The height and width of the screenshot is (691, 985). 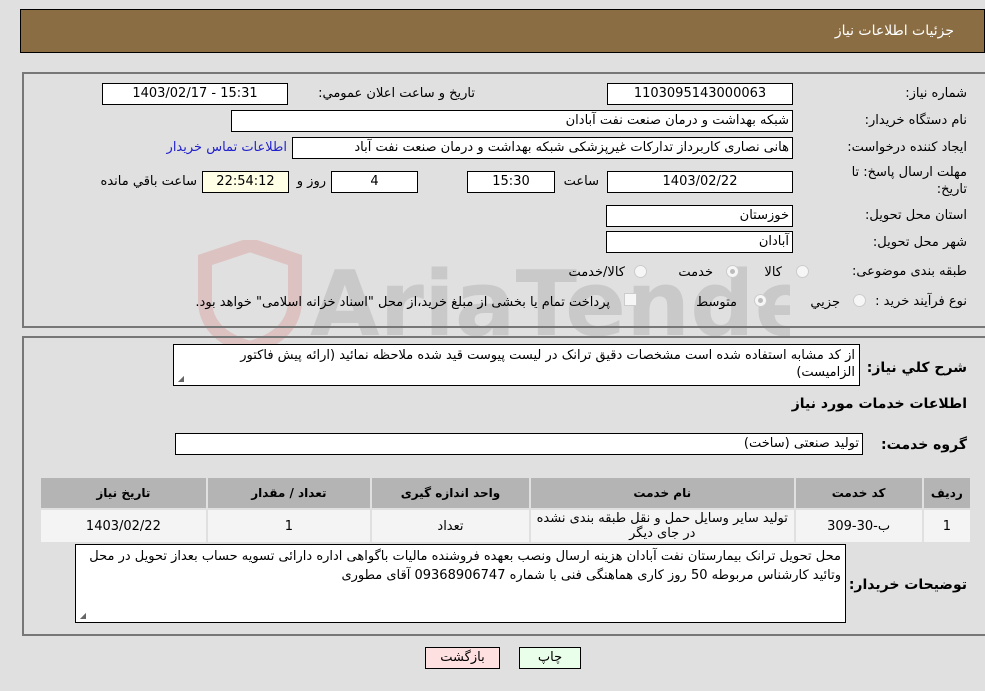 I want to click on purchase-option-medium: متوسط, so click(x=716, y=302).